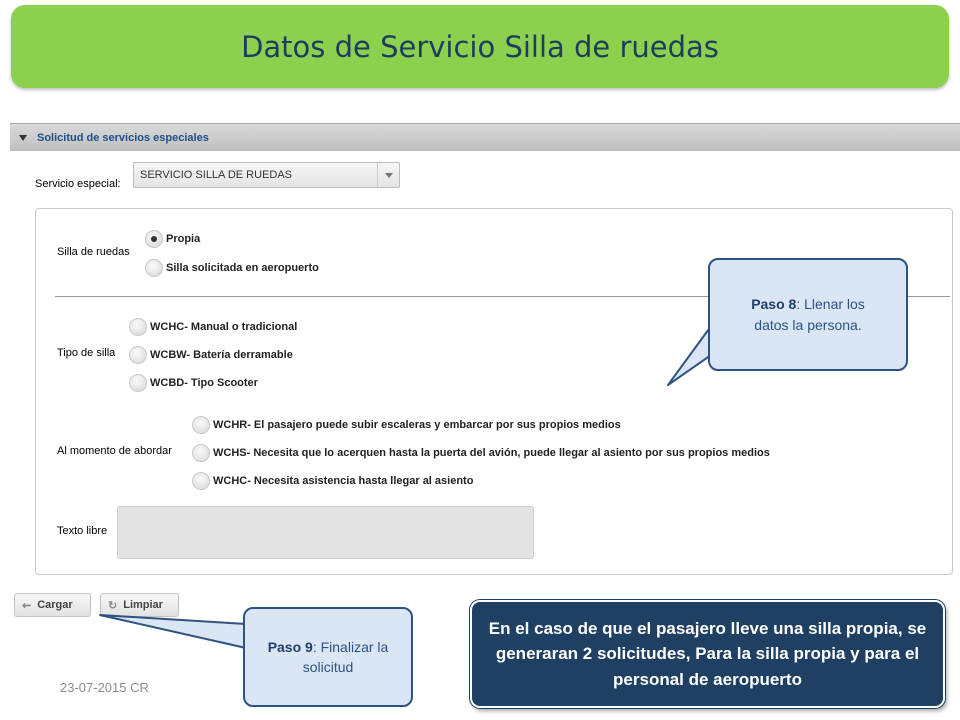 This screenshot has width=960, height=720. I want to click on callout-step8-step: Paso 8, so click(774, 304).